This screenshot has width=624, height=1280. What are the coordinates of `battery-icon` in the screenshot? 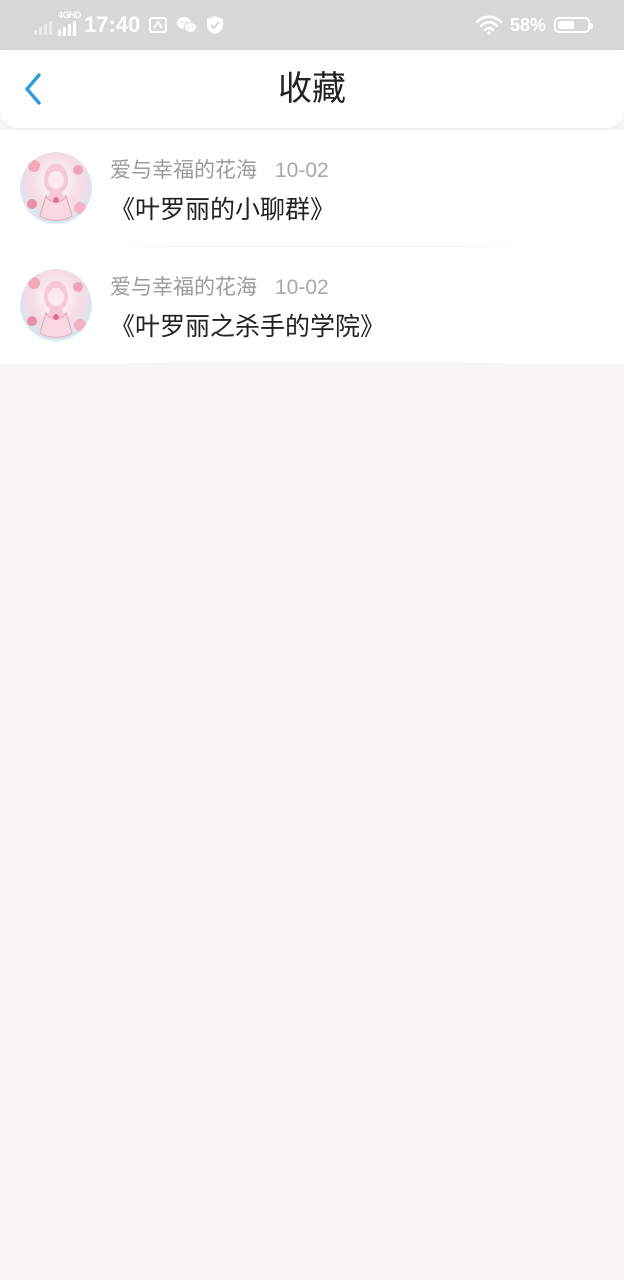 It's located at (573, 25).